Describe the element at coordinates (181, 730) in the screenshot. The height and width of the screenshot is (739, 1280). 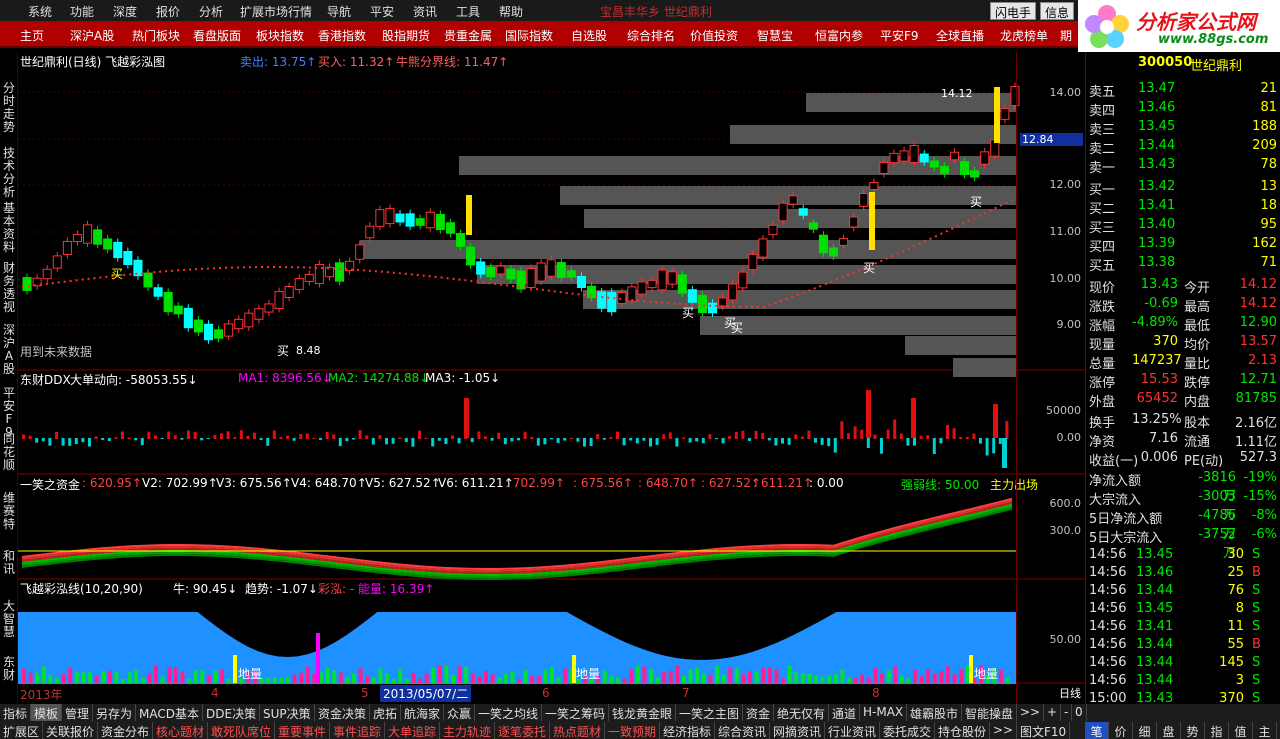
I see `footer-tab: 核心题材` at that location.